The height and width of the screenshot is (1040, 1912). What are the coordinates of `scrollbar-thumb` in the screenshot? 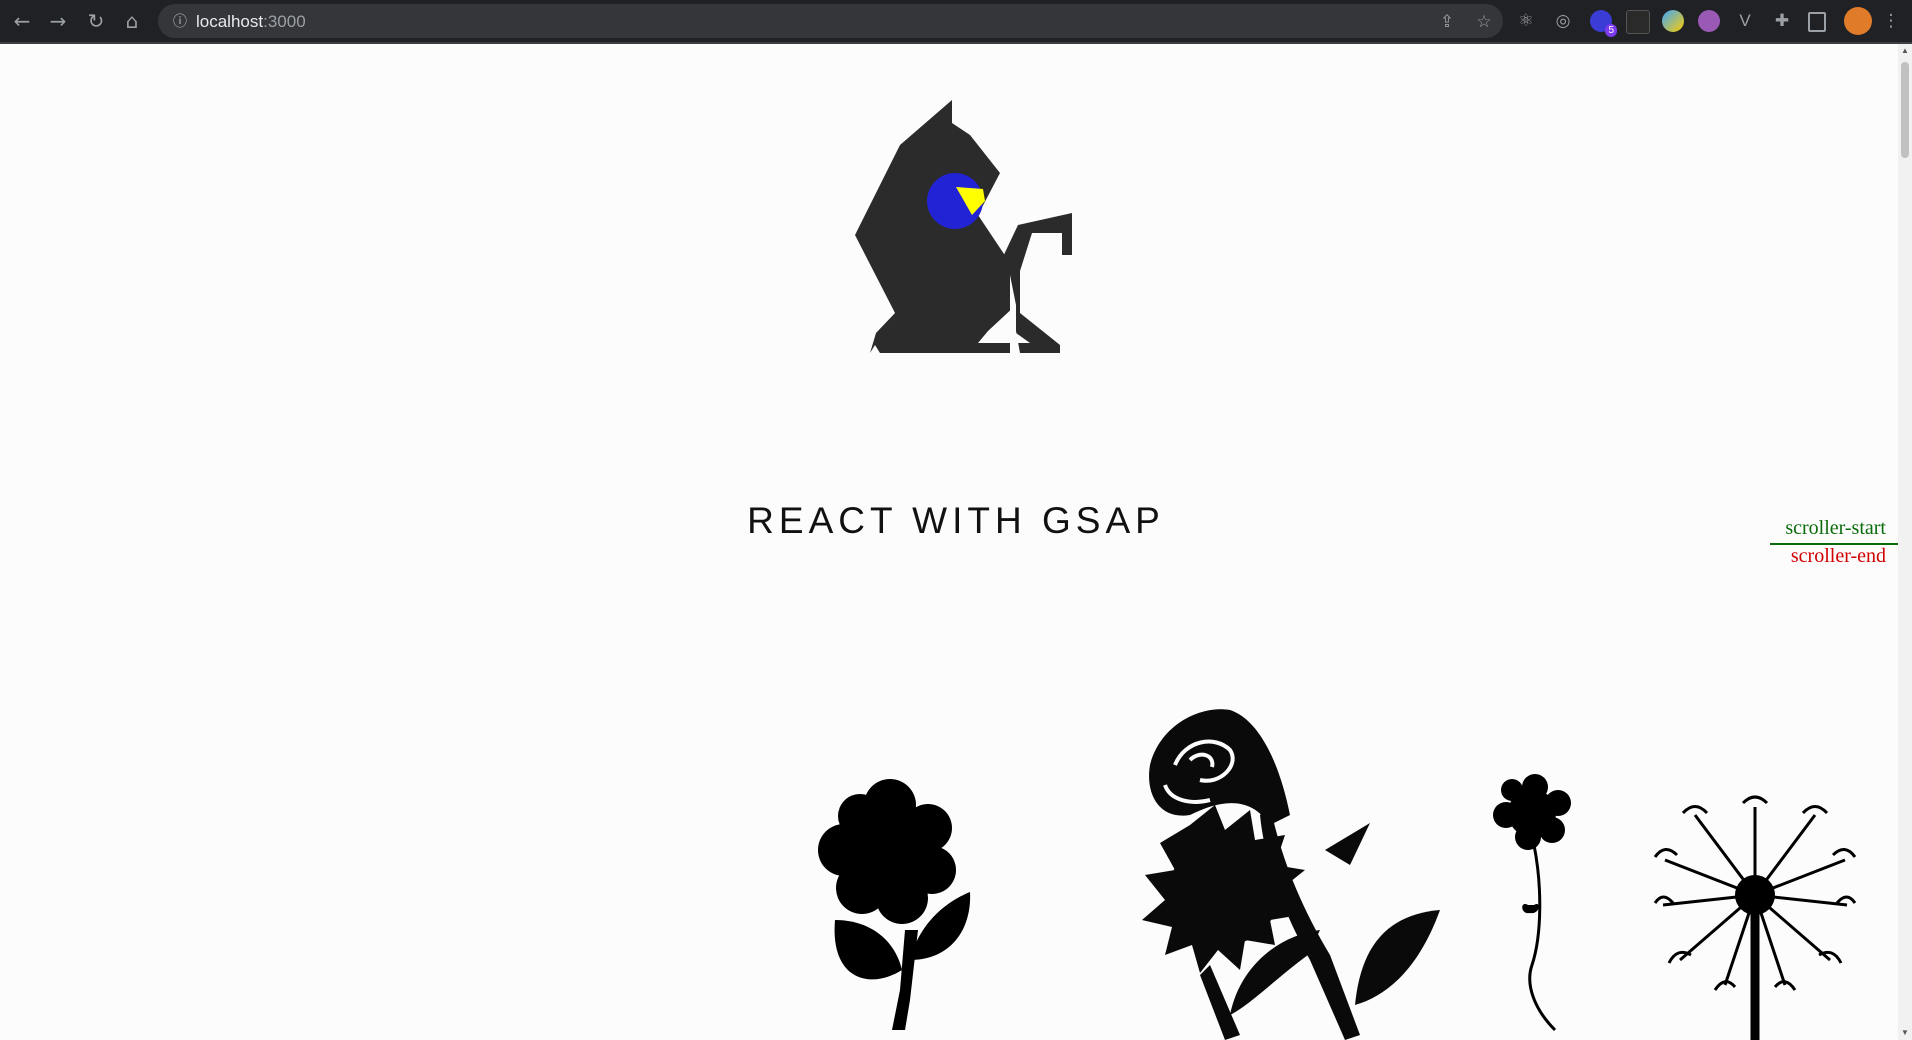 It's located at (1905, 110).